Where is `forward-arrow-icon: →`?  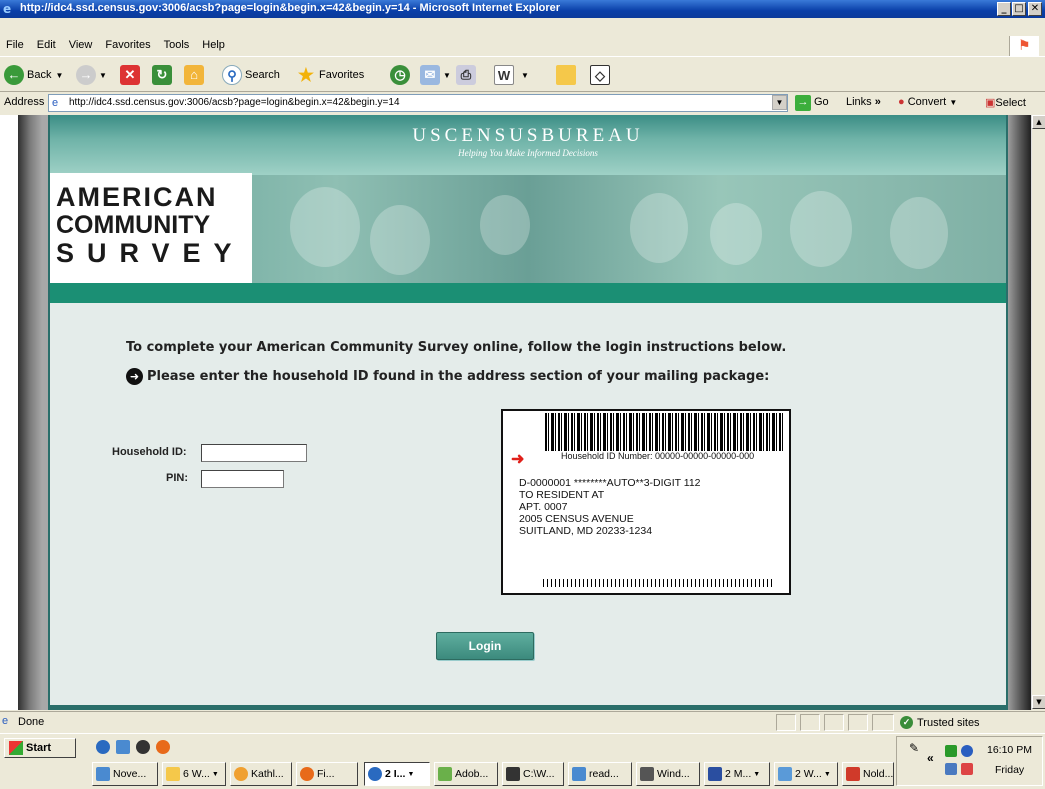
forward-arrow-icon: → is located at coordinates (86, 75).